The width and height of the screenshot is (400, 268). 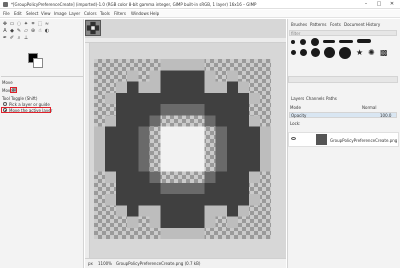 I want to click on image-tab-thumbnail, so click(x=93, y=28).